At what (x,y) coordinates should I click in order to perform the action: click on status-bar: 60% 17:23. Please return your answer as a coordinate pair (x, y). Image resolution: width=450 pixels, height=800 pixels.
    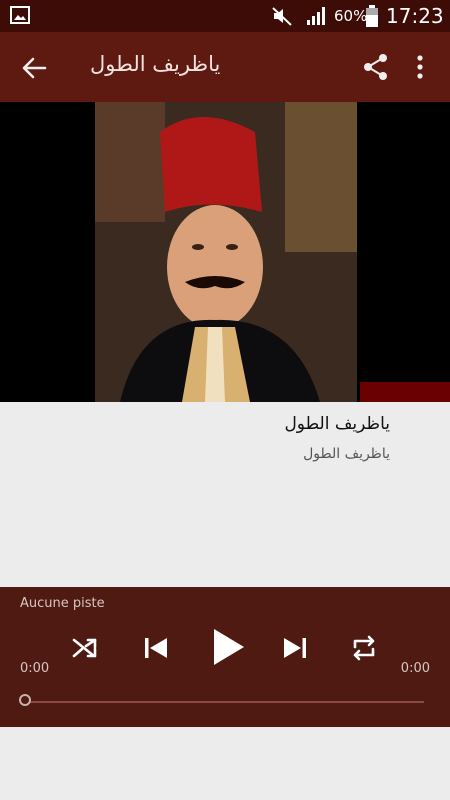
    Looking at the image, I should click on (225, 16).